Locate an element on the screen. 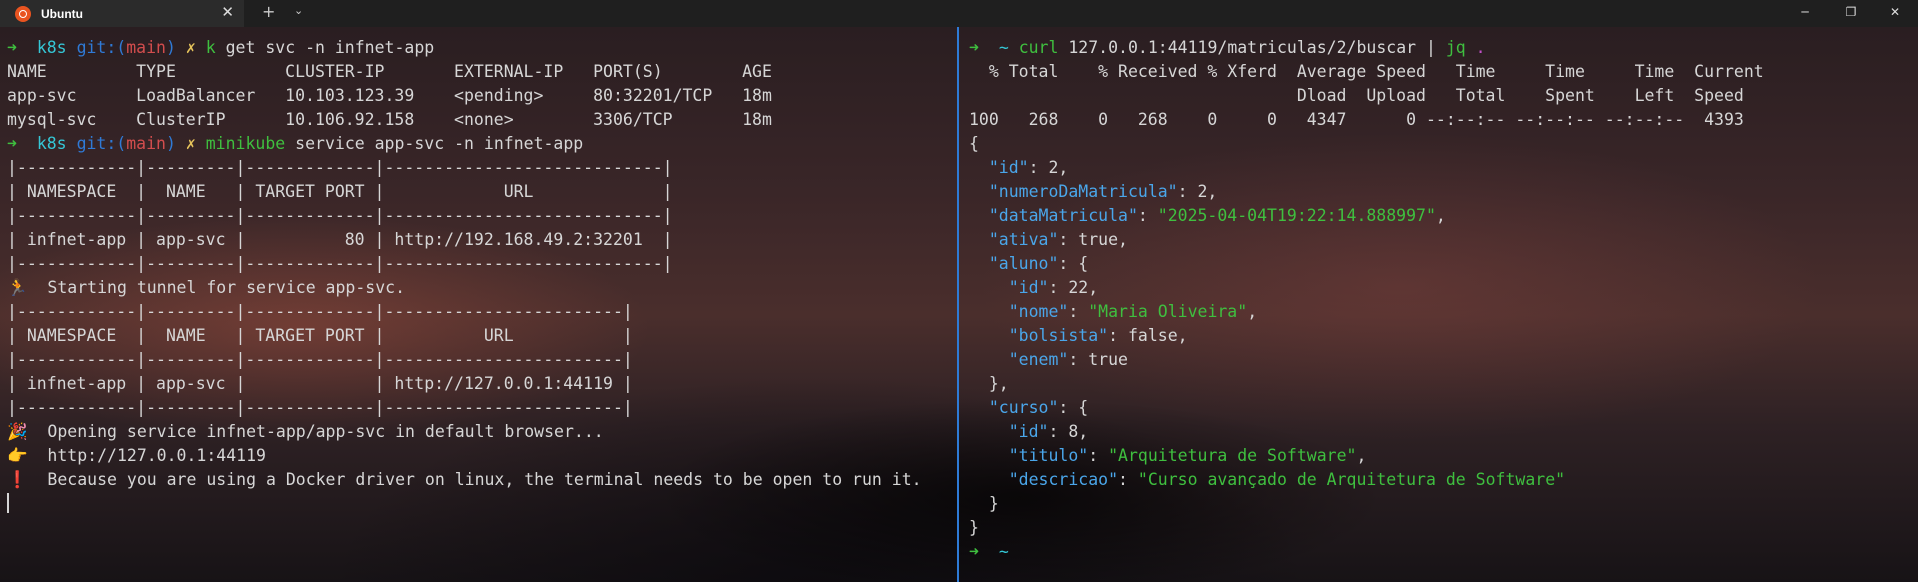 The width and height of the screenshot is (1918, 582). json-line: "ativa": true, is located at coordinates (1058, 239).